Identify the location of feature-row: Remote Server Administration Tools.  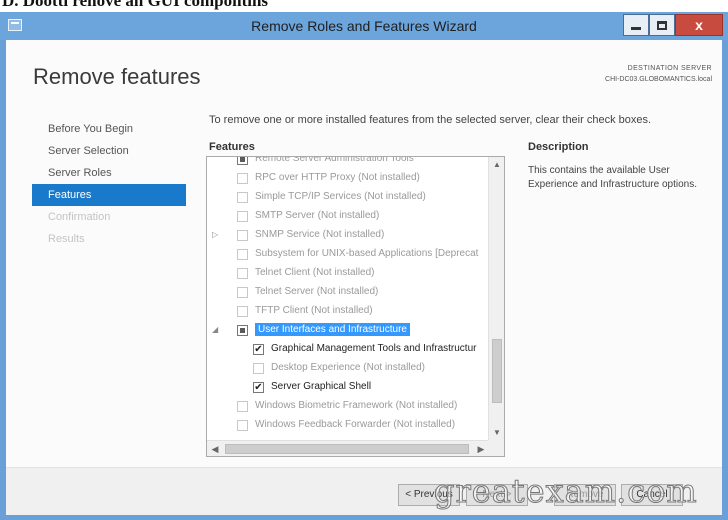
(348, 163).